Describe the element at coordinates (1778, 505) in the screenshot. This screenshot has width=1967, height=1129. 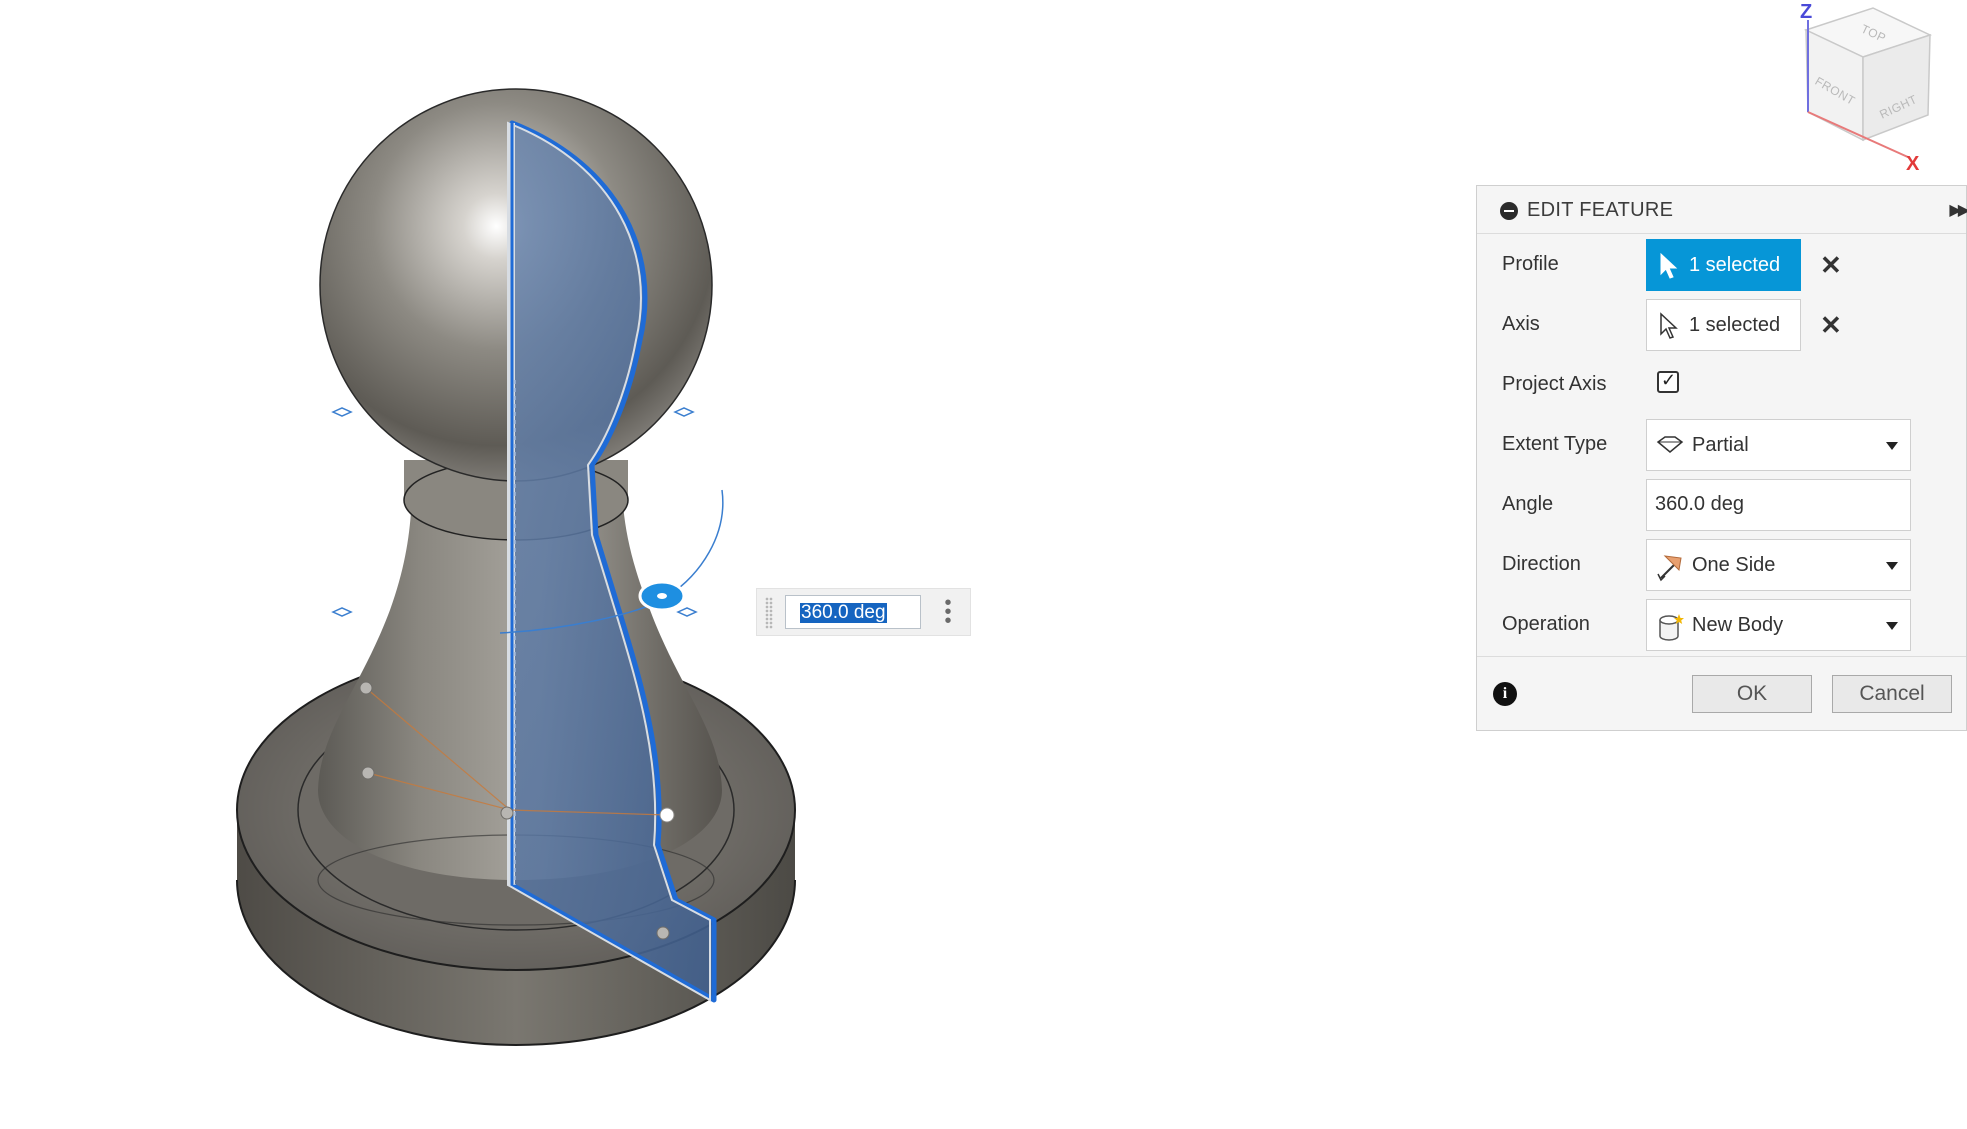
I see `angle-input: 360.0 deg` at that location.